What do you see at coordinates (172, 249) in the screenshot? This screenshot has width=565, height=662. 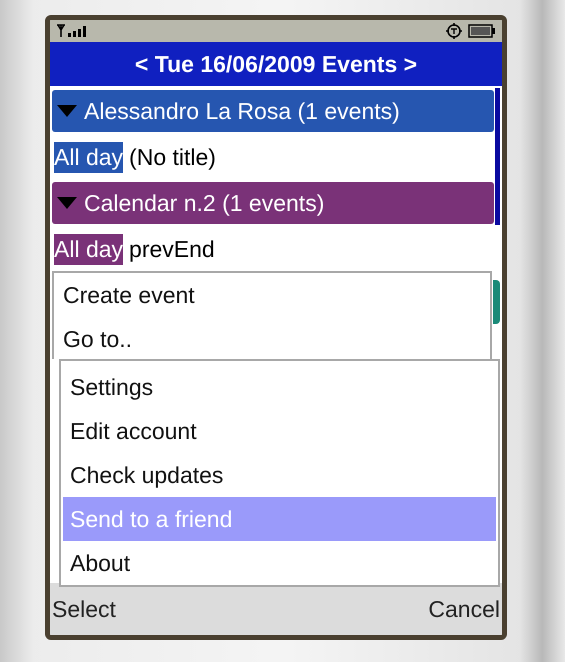 I see `event-title: prevEnd` at bounding box center [172, 249].